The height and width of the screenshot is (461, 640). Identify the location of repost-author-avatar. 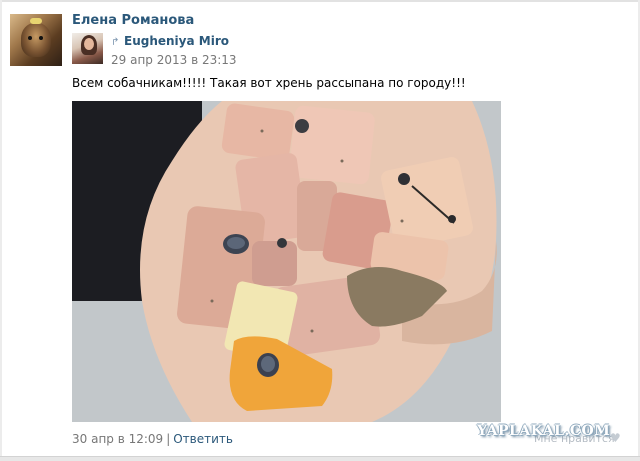
(87, 48).